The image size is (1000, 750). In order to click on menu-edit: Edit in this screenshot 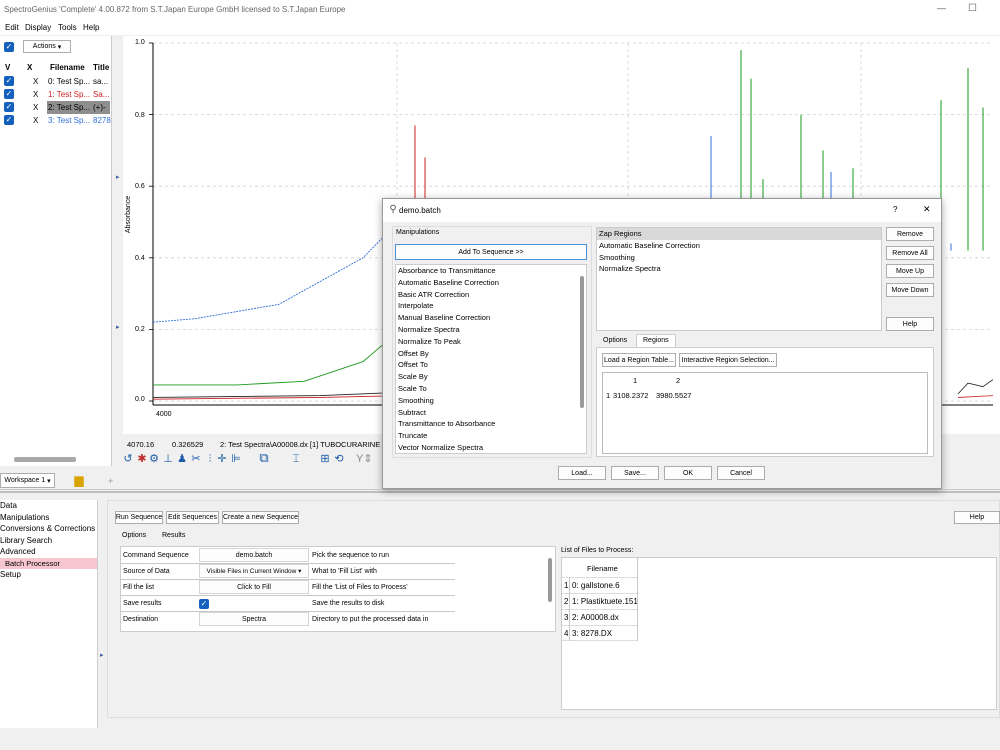, I will do `click(12, 27)`.